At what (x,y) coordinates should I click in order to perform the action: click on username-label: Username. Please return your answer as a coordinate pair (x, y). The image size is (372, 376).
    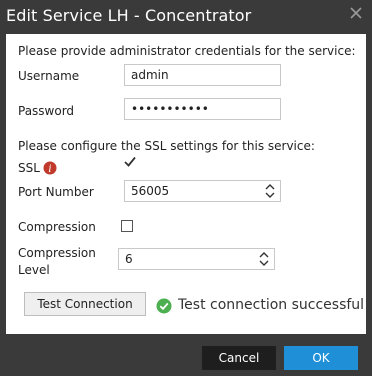
    Looking at the image, I should click on (49, 76).